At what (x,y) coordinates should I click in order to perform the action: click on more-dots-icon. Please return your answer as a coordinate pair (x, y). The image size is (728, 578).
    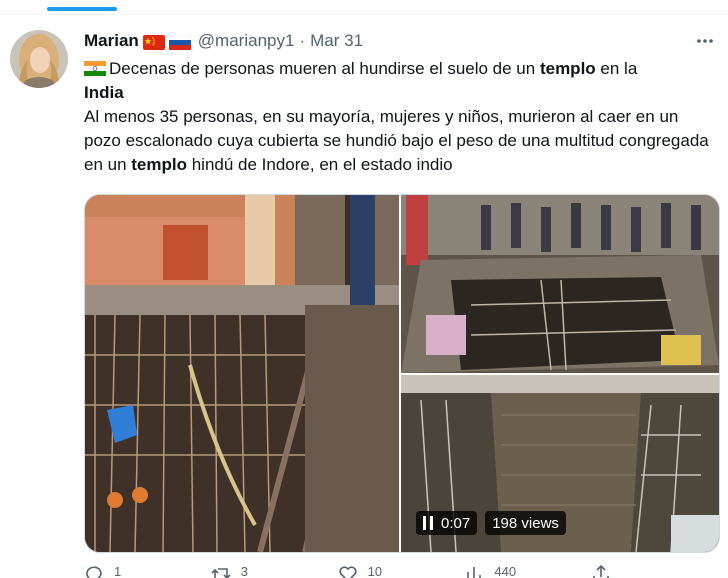
    Looking at the image, I should click on (705, 41).